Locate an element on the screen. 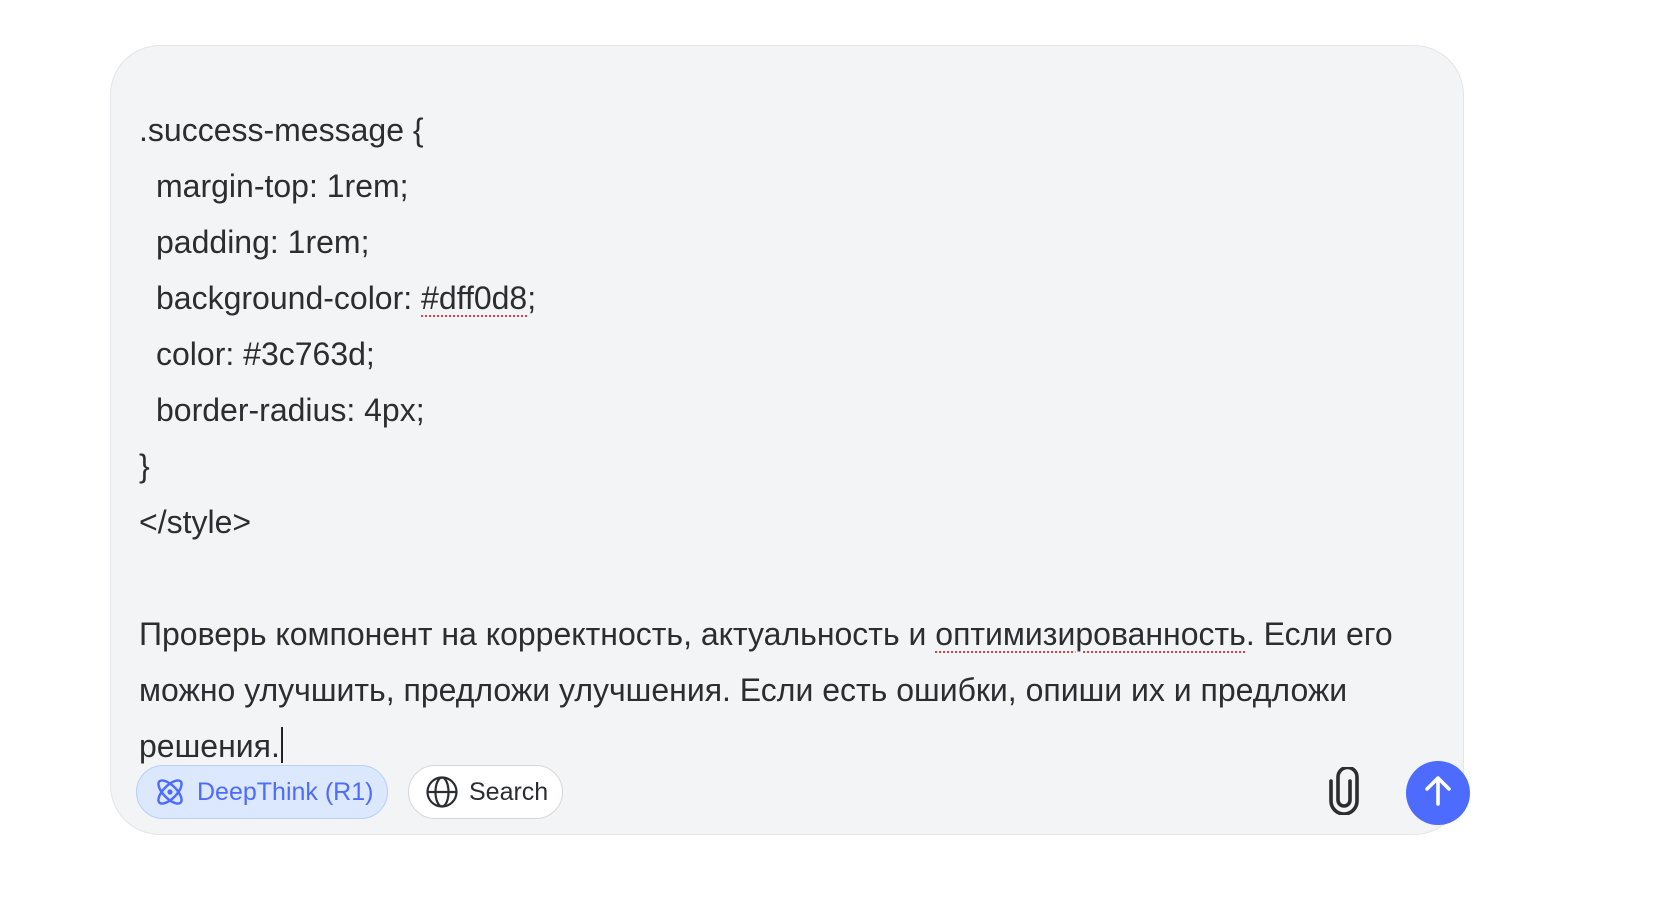  code-line: padding: 1rem; is located at coordinates (263, 242).